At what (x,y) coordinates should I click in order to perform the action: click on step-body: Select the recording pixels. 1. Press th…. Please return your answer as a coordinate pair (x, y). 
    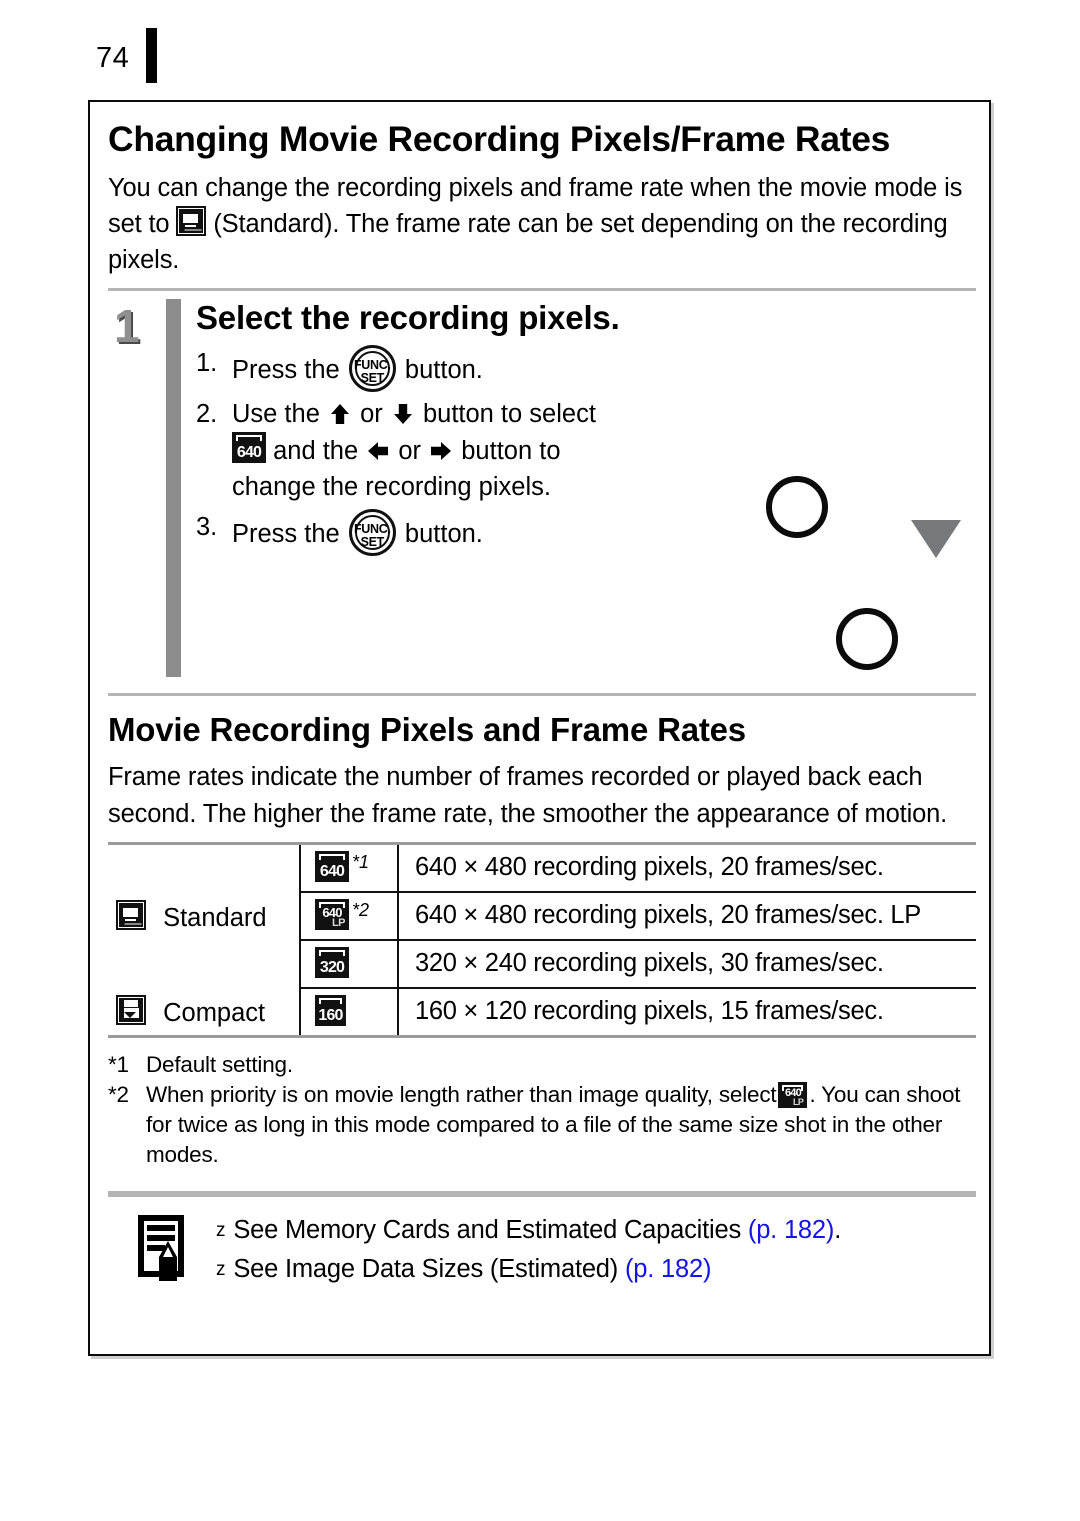
    Looking at the image, I should click on (461, 424).